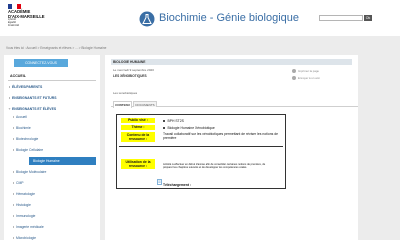  Describe the element at coordinates (125, 93) in the screenshot. I see `page-subtitle: Les xénobiotiques` at that location.